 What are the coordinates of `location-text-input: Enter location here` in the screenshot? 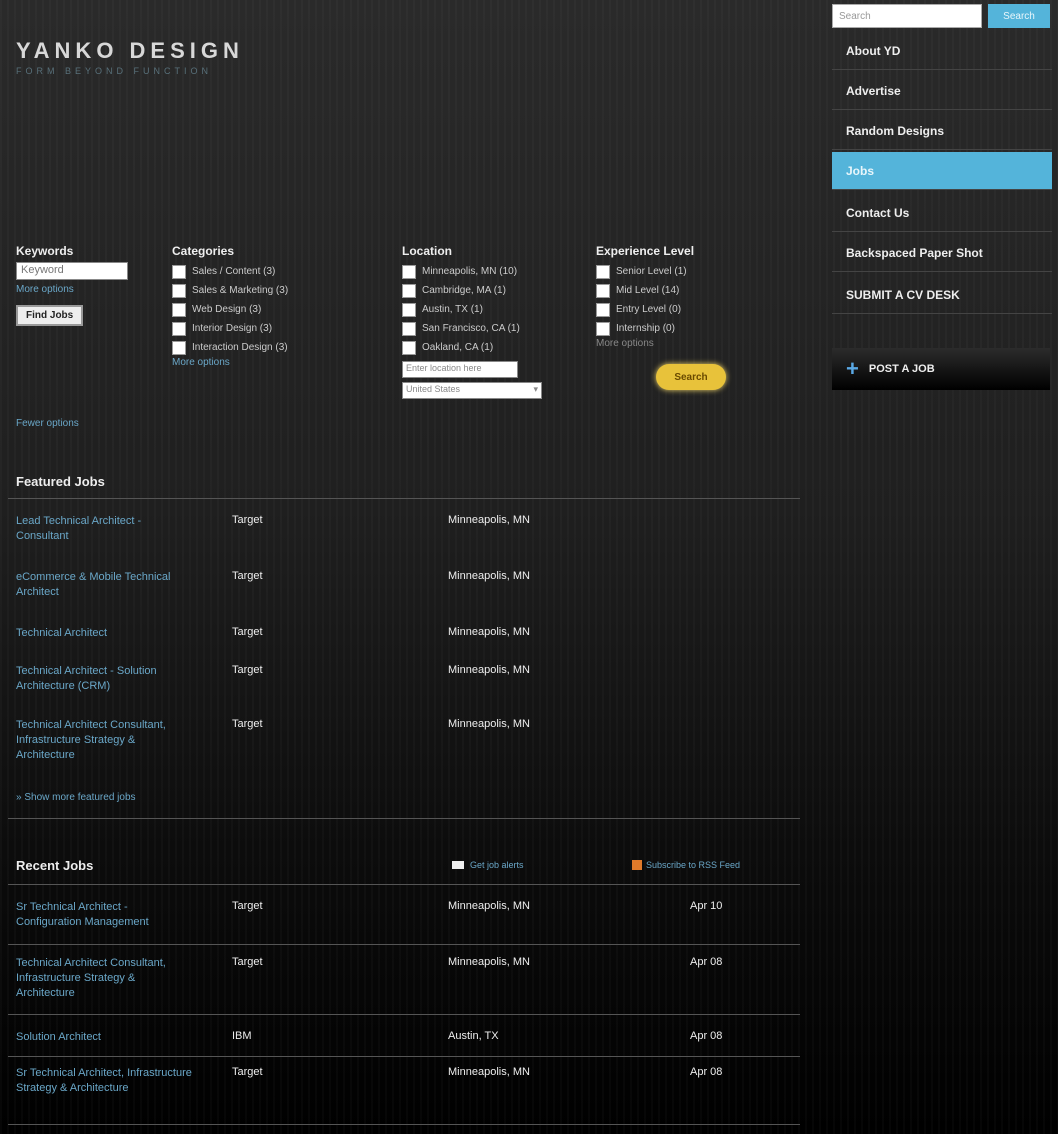 It's located at (460, 369).